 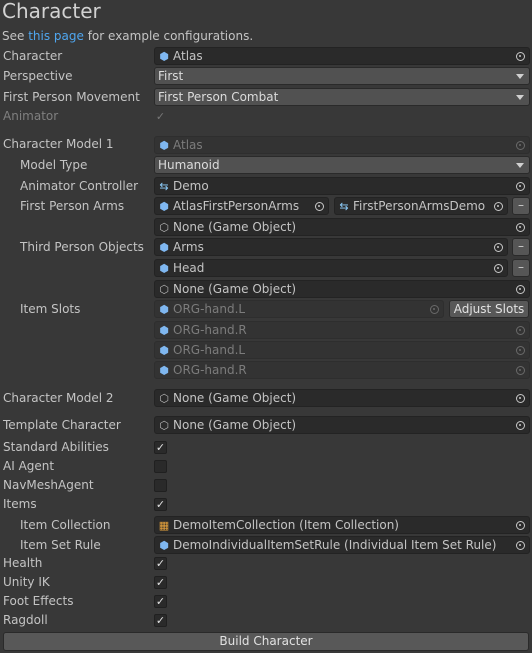 What do you see at coordinates (189, 268) in the screenshot?
I see `tp-object-value: Head` at bounding box center [189, 268].